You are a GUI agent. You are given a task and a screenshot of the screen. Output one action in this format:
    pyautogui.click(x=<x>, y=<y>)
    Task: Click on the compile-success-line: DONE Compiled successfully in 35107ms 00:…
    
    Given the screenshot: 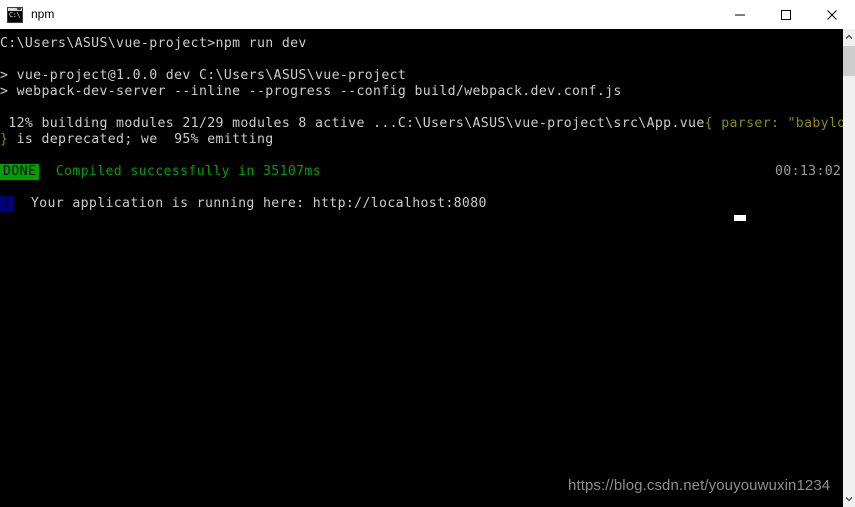 What is the action you would take?
    pyautogui.click(x=421, y=172)
    